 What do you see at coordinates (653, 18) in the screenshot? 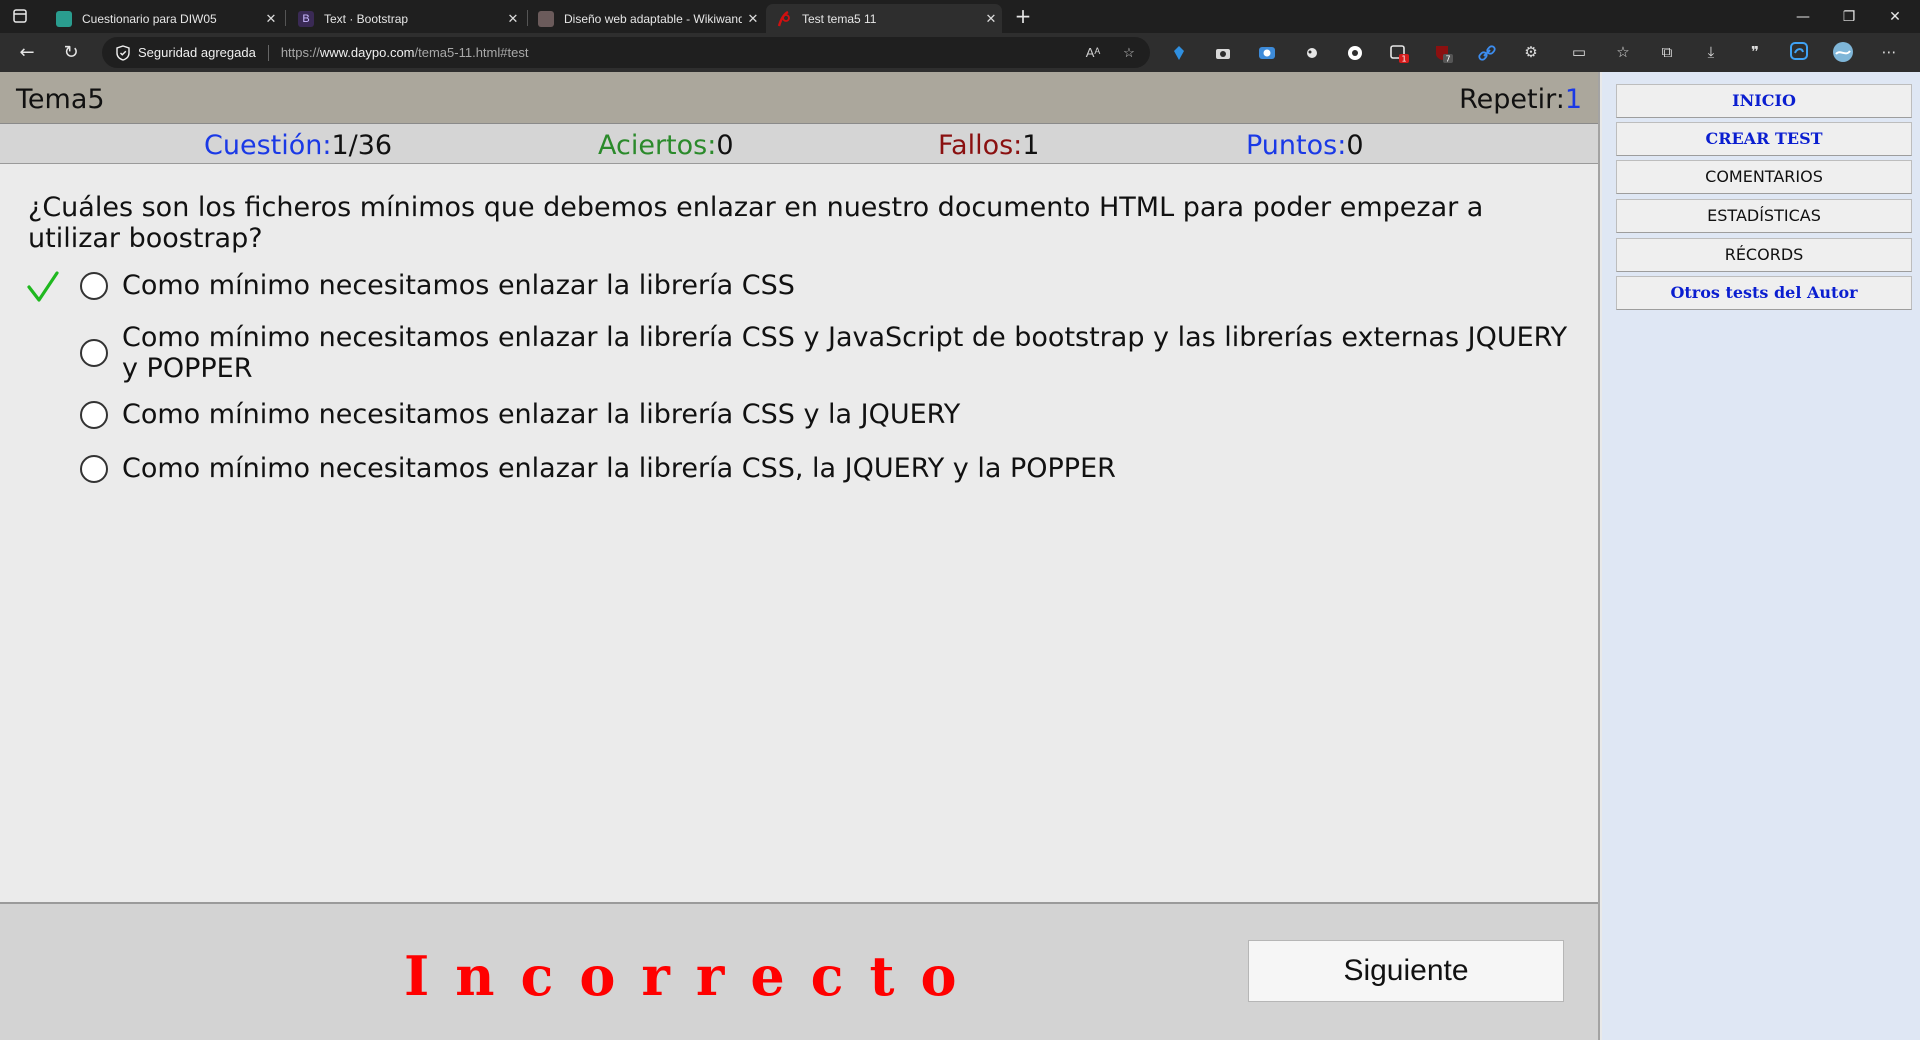
I see `tab-label: Diseño web adaptable - Wikiwand` at bounding box center [653, 18].